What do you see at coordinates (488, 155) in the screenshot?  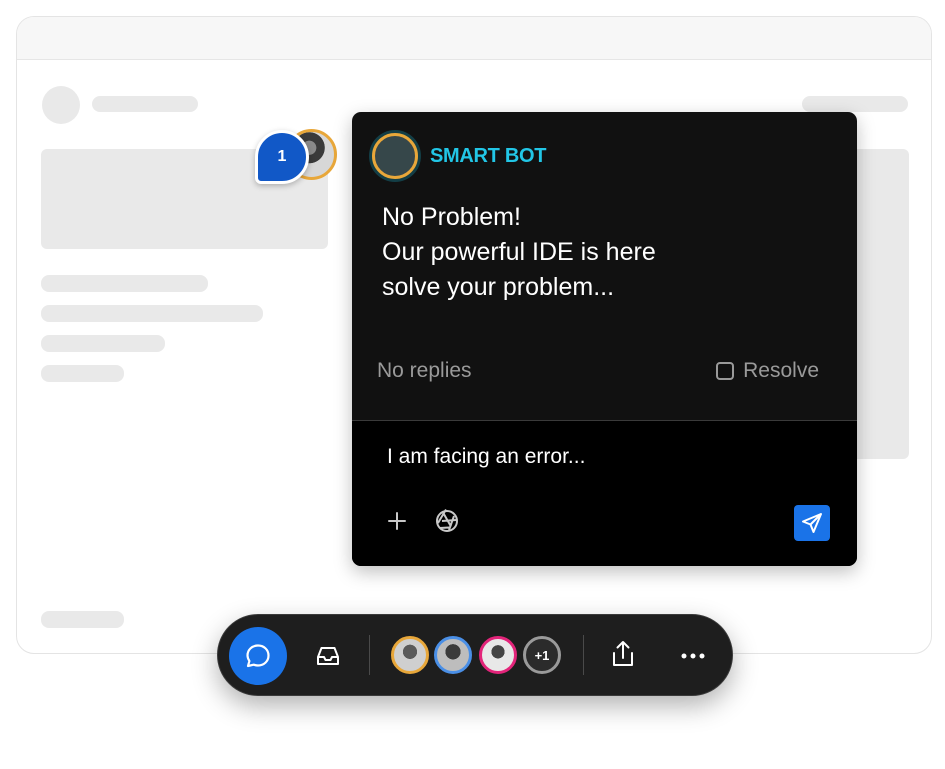 I see `bot-name: SMART BOT` at bounding box center [488, 155].